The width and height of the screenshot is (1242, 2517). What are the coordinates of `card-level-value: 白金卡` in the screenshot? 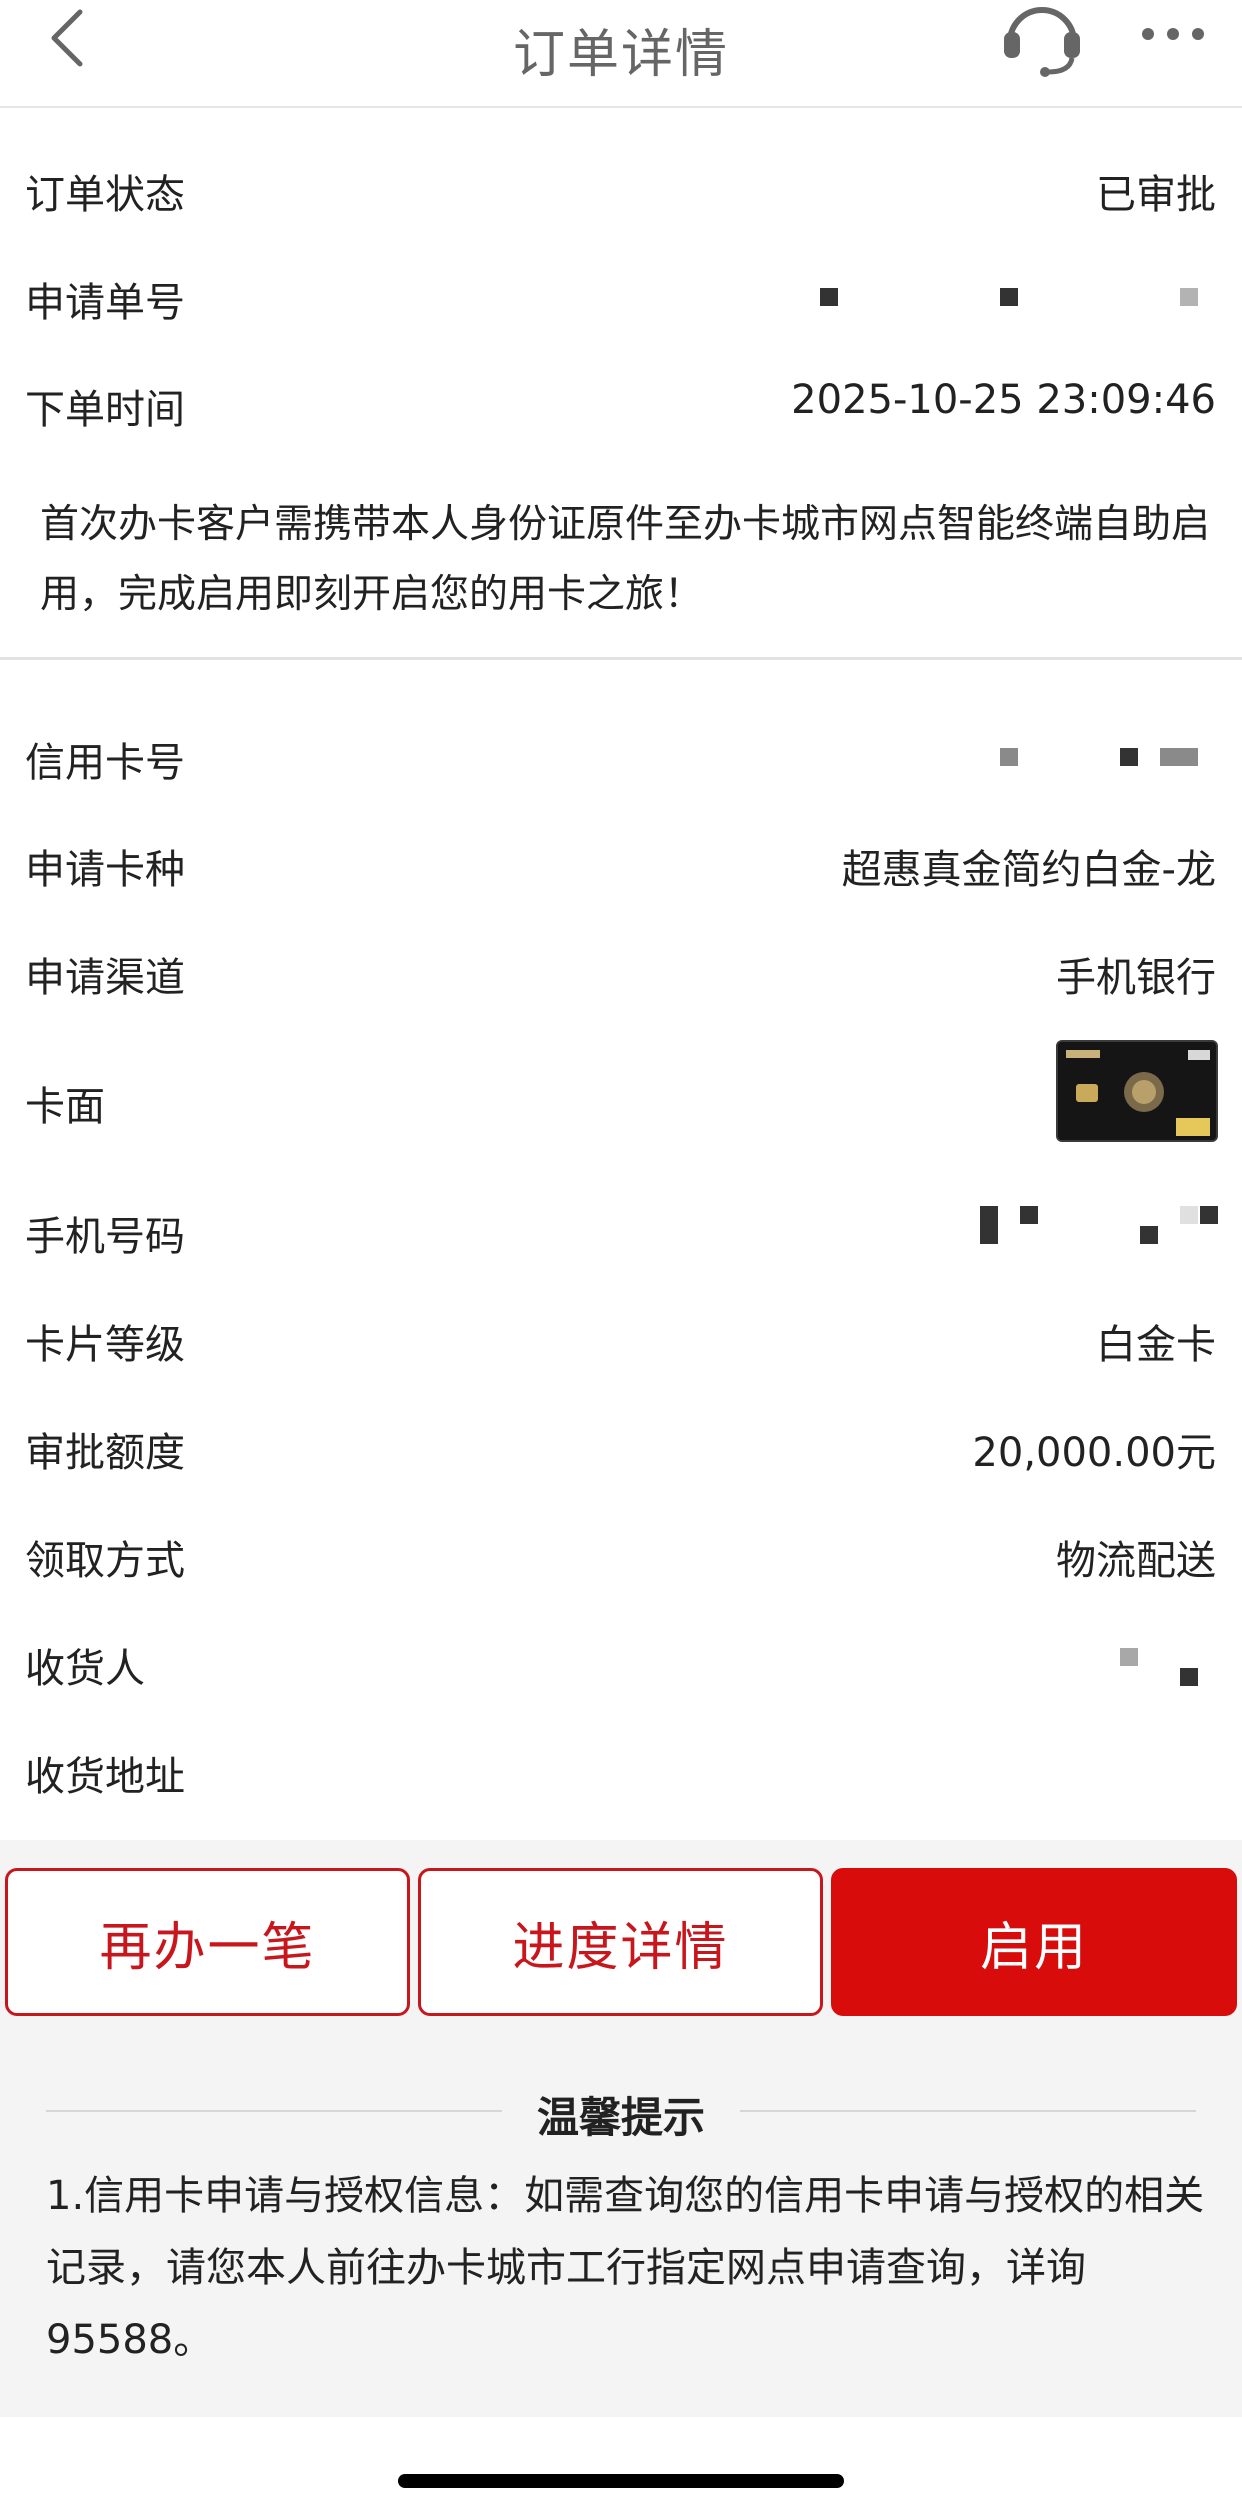 It's located at (1156, 1345).